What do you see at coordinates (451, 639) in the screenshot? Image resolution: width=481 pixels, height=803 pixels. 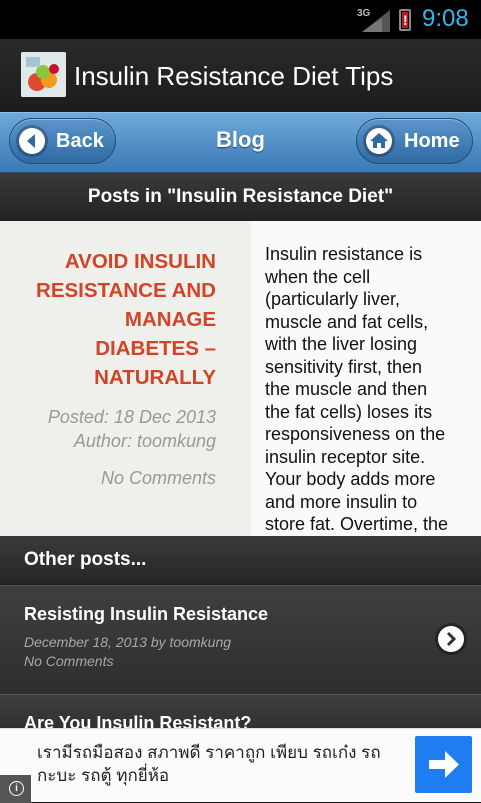 I see `chevron-right-icon` at bounding box center [451, 639].